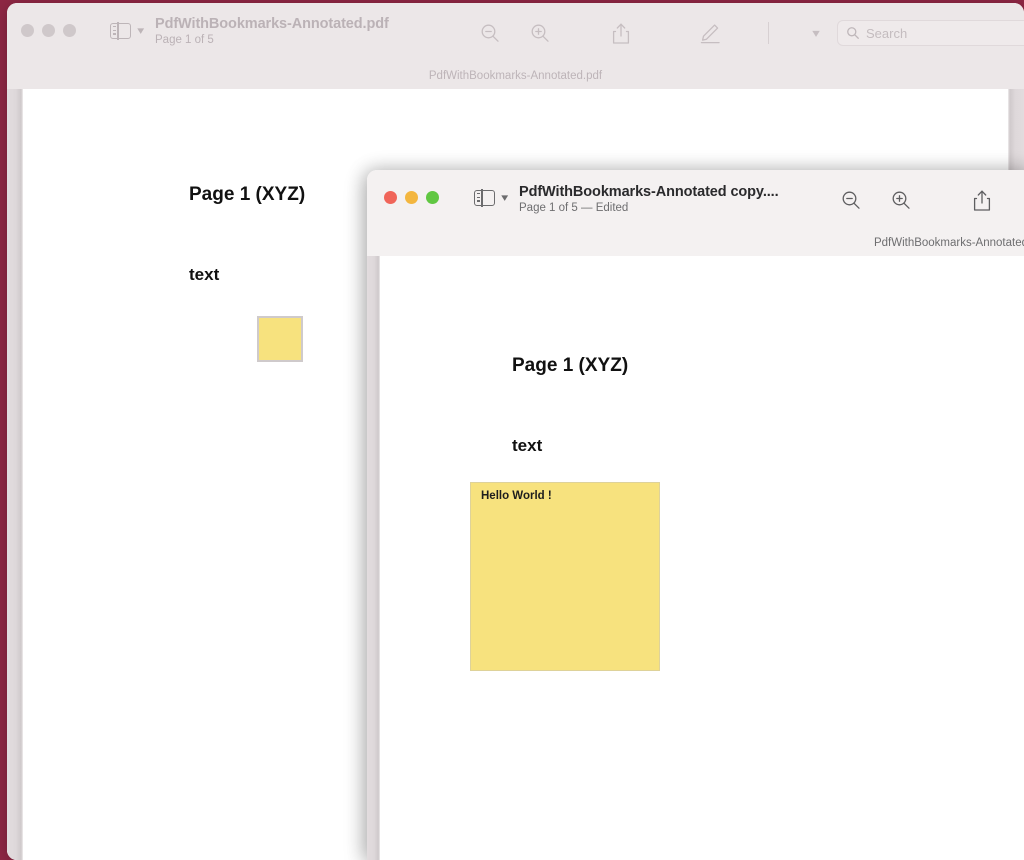 The height and width of the screenshot is (860, 1024). Describe the element at coordinates (711, 33) in the screenshot. I see `markup-icon` at that location.